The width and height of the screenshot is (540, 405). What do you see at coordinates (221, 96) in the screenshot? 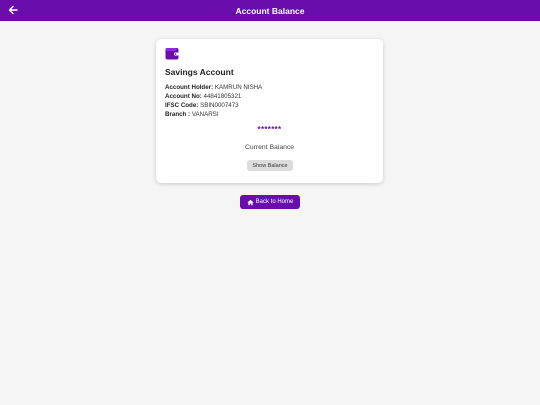
I see `account-number-value: 44841805321` at bounding box center [221, 96].